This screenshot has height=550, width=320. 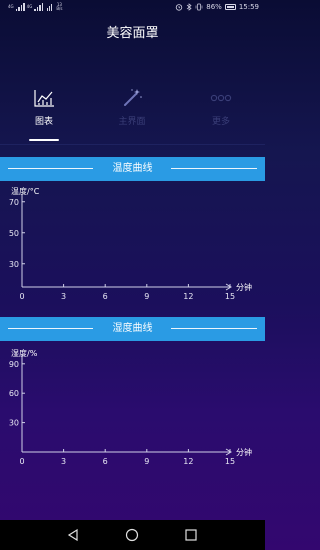 What do you see at coordinates (191, 535) in the screenshot?
I see `recents-icon` at bounding box center [191, 535].